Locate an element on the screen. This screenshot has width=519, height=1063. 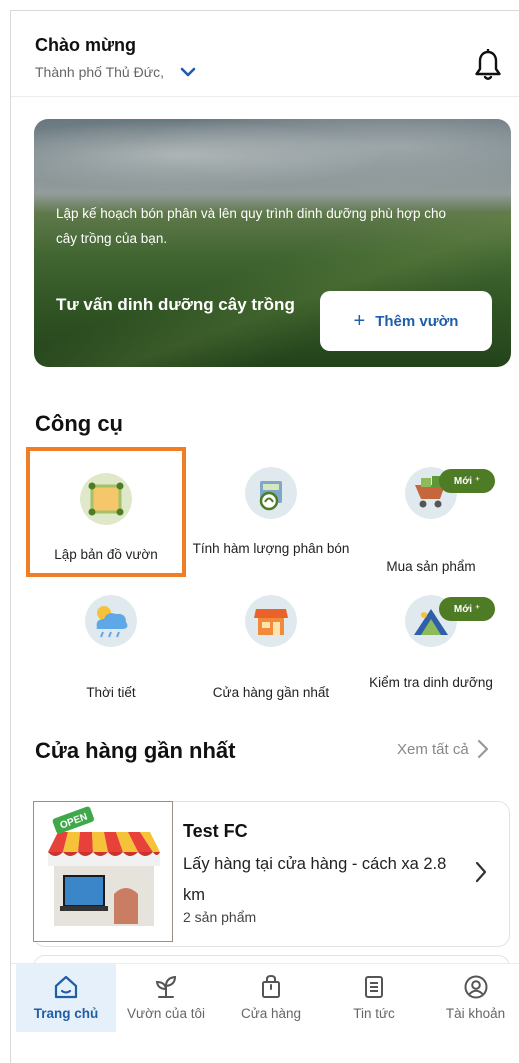
store-name: Test FC is located at coordinates (215, 831).